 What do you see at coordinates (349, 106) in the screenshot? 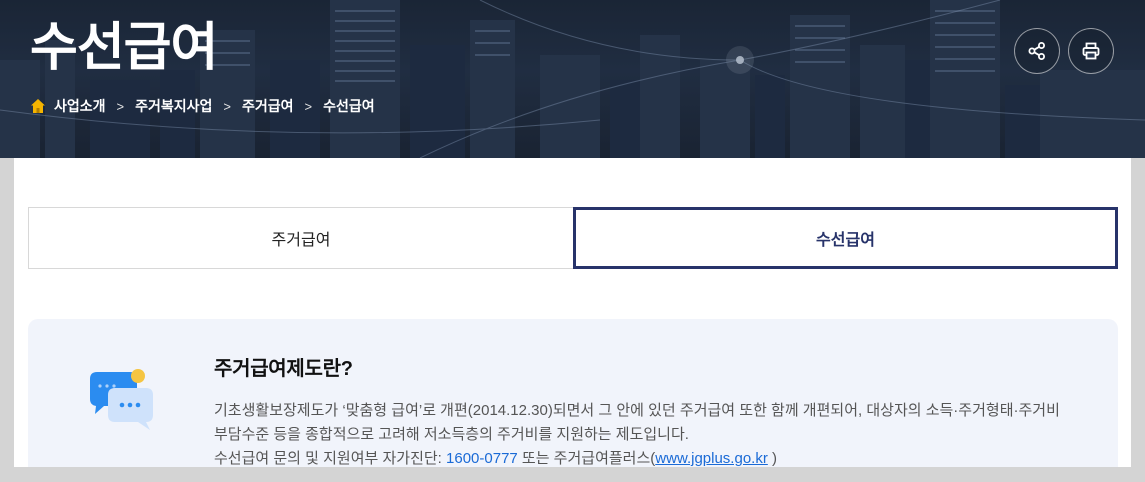
I see `breadcrumb-item-repair-benefit: 수선급여` at bounding box center [349, 106].